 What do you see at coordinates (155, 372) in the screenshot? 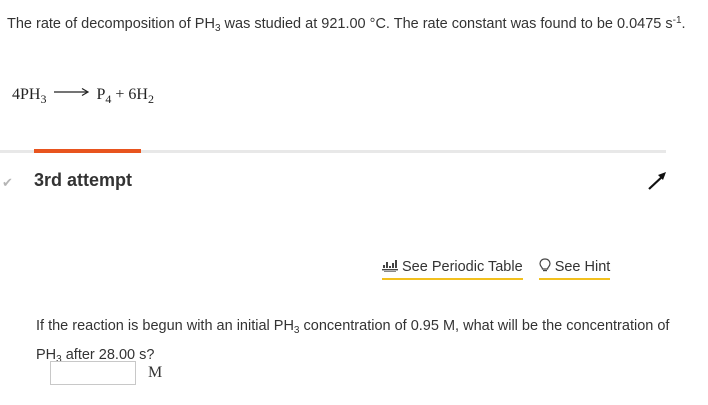
I see `answer-unit: M` at bounding box center [155, 372].